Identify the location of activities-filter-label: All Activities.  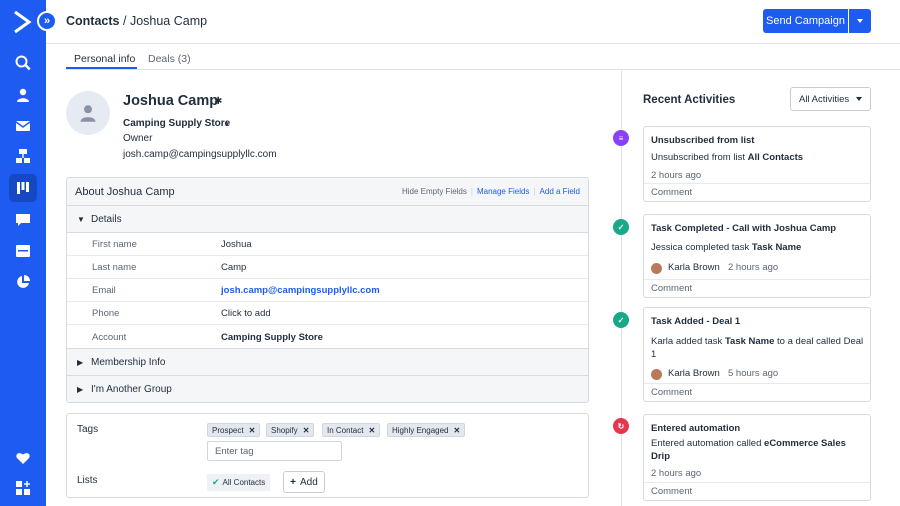
(824, 99).